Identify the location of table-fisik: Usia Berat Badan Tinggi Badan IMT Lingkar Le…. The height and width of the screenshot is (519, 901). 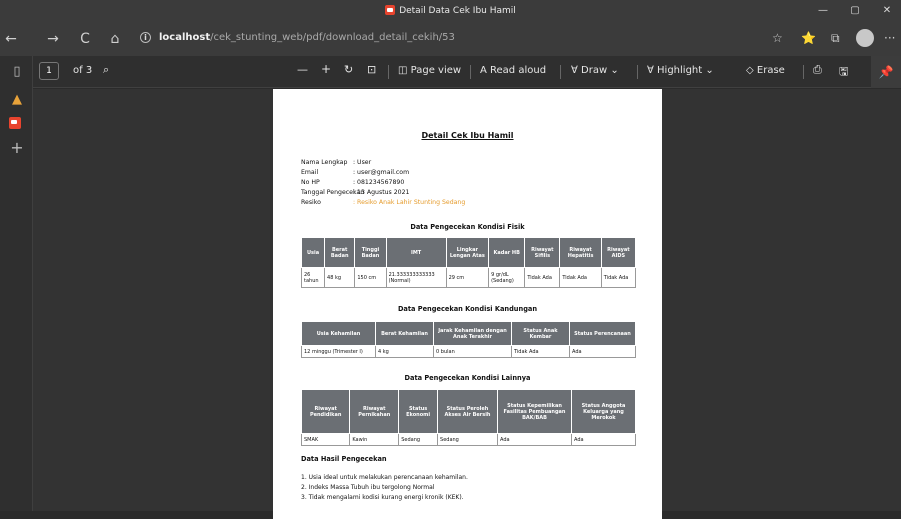
(468, 262).